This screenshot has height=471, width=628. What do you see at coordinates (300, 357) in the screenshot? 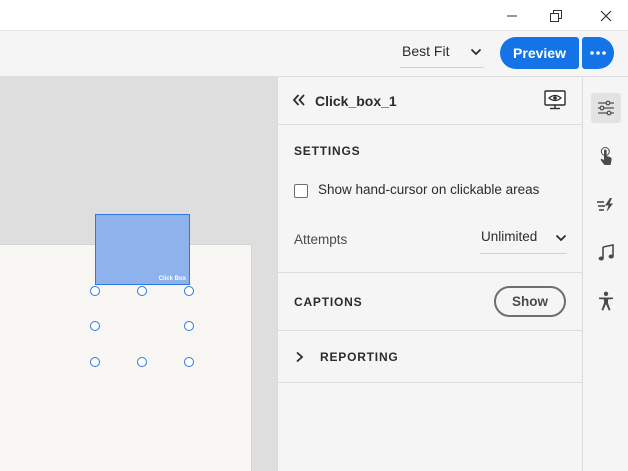
I see `chevron-right-icon` at bounding box center [300, 357].